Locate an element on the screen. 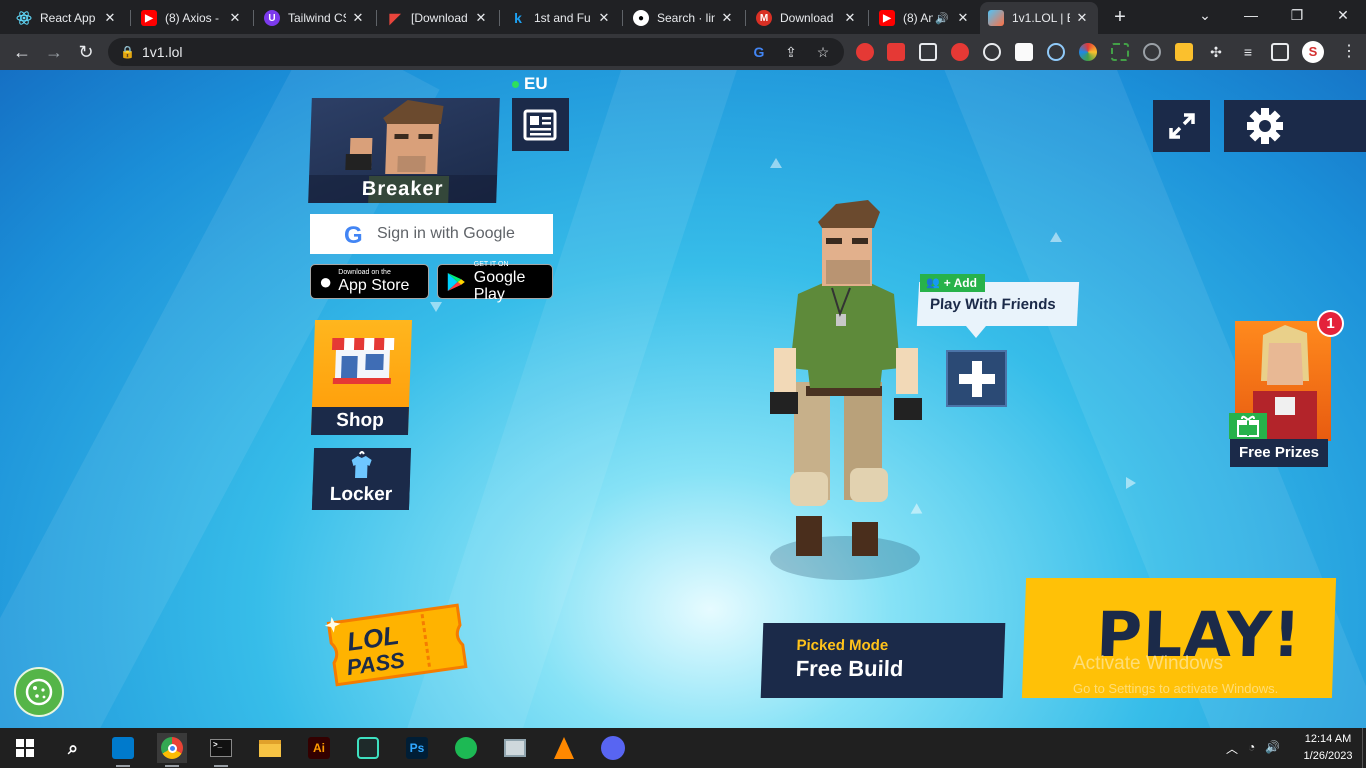 Image resolution: width=1366 pixels, height=768 pixels. tab-title: Download is located at coordinates (807, 18).